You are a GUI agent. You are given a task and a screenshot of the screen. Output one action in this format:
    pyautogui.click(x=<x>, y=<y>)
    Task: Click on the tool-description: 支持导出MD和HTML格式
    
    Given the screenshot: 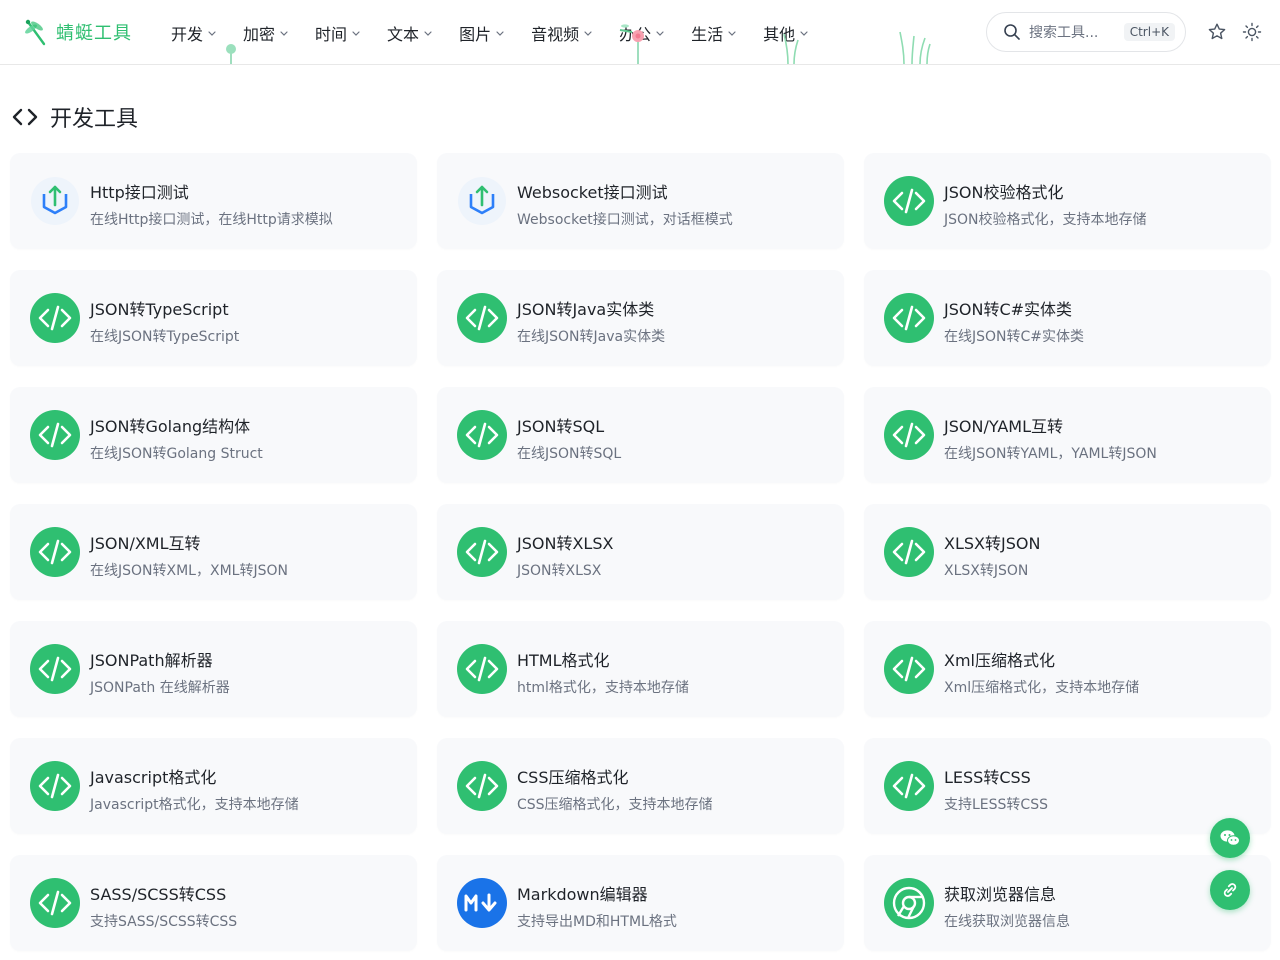 What is the action you would take?
    pyautogui.click(x=597, y=922)
    